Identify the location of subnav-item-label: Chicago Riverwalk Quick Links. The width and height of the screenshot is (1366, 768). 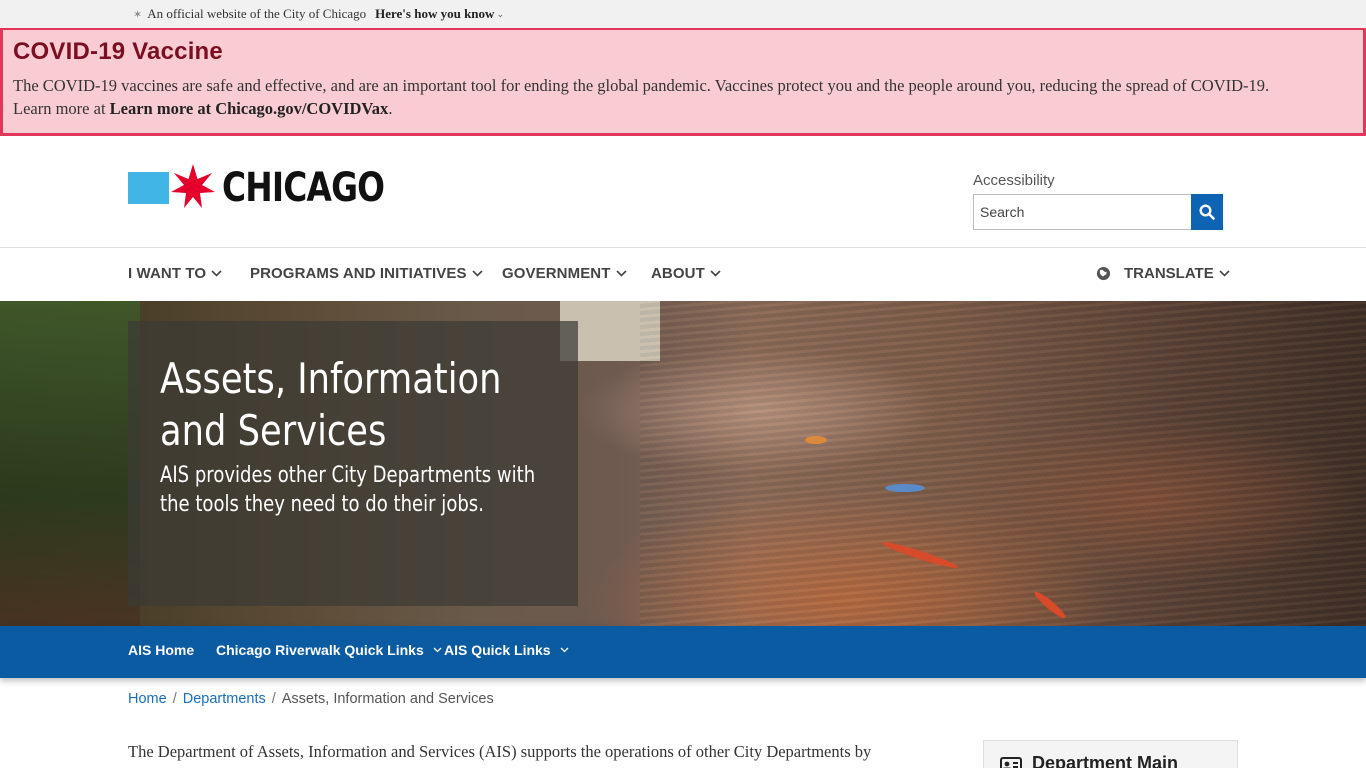
(320, 650).